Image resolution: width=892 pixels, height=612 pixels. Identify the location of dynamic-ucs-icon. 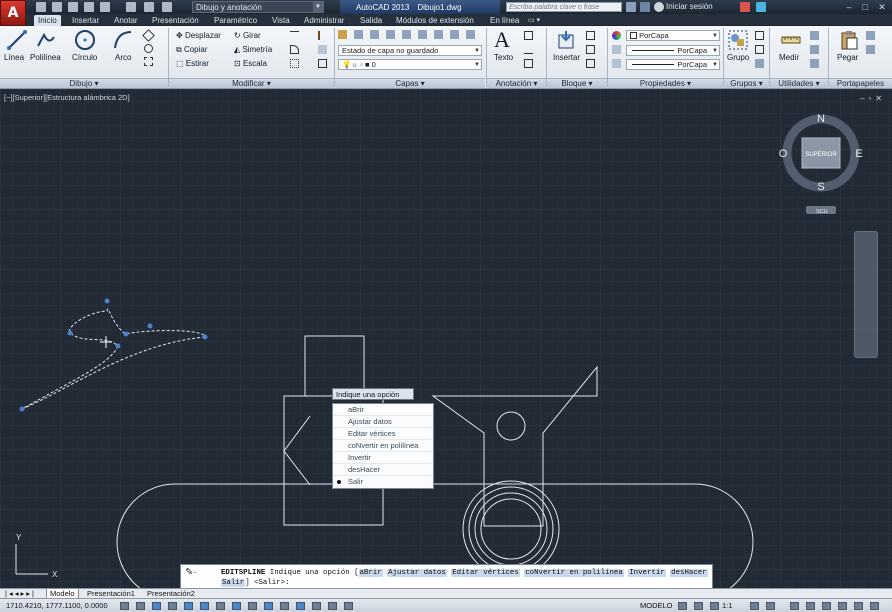
(252, 606).